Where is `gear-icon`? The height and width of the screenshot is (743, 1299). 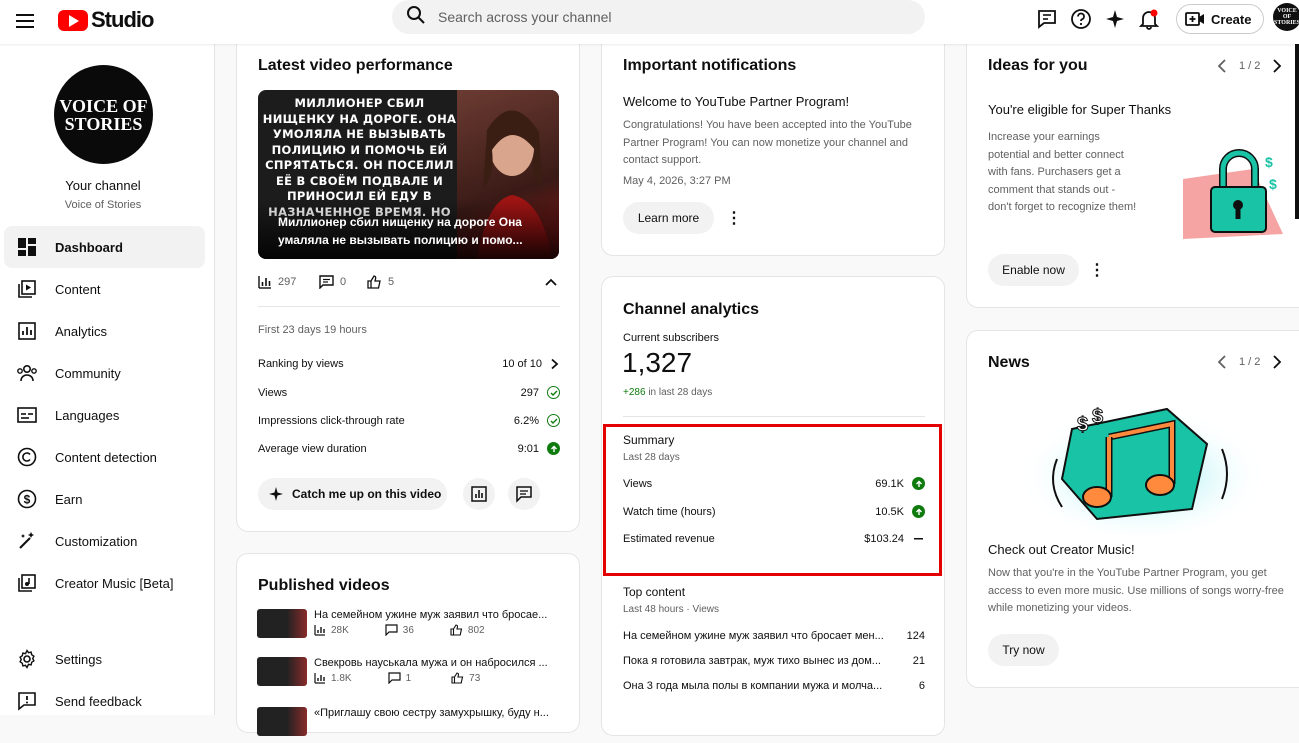 gear-icon is located at coordinates (27, 659).